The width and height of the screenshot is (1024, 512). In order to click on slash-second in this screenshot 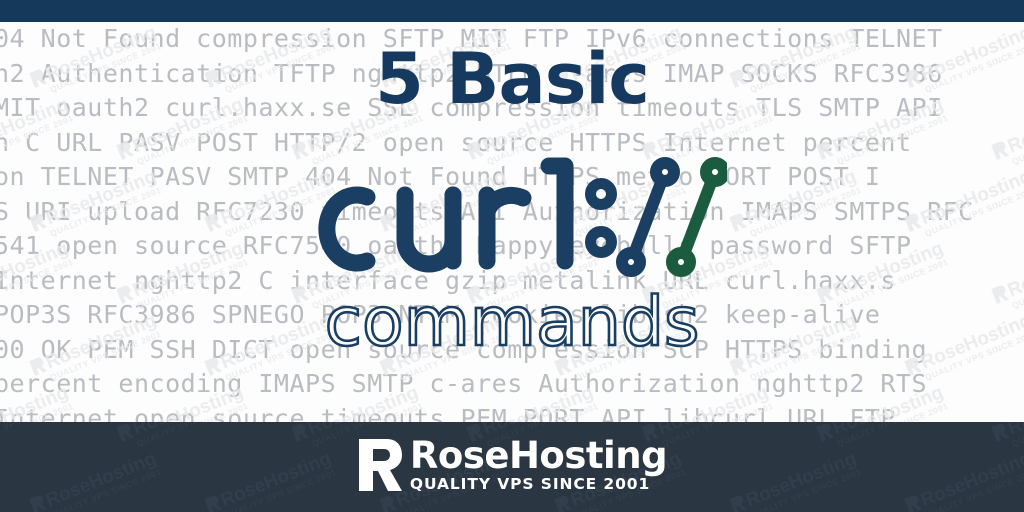, I will do `click(696, 217)`.